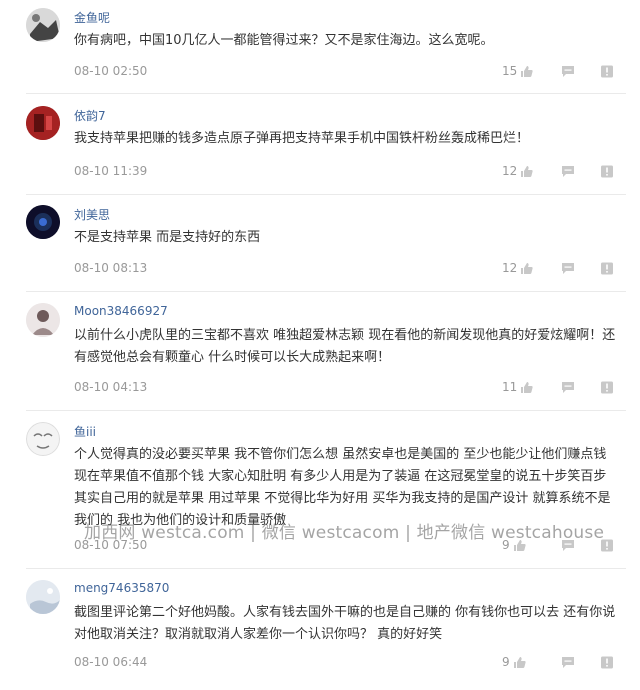 The height and width of the screenshot is (690, 640). I want to click on comment-text: 我支持苹果把赚的钱多造点原子弹再把支持苹果手机中国铁杆粉丝轰成稀巴烂！, so click(302, 138).